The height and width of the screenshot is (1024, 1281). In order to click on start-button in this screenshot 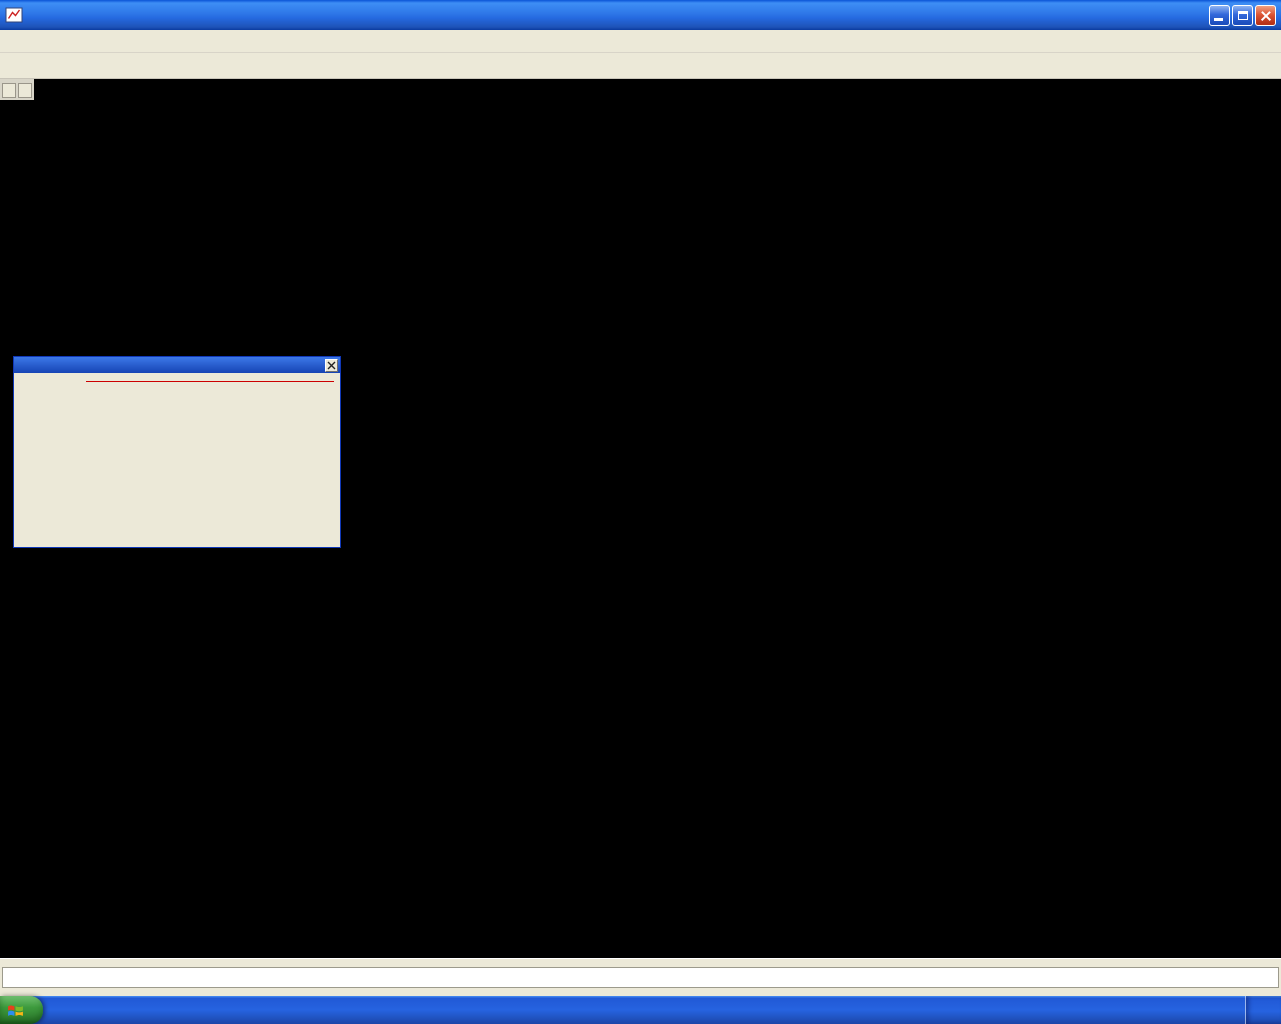, I will do `click(21, 1010)`.